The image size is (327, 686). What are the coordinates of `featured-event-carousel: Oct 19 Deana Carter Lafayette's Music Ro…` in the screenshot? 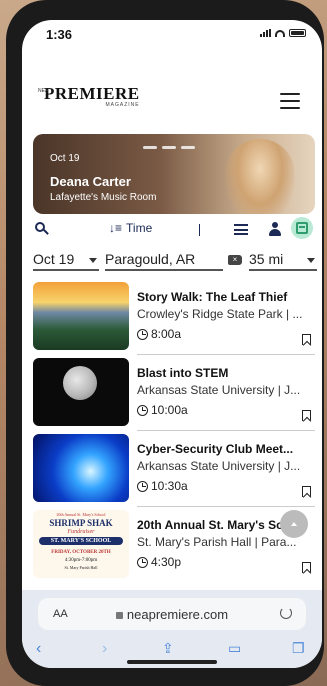 It's located at (174, 174).